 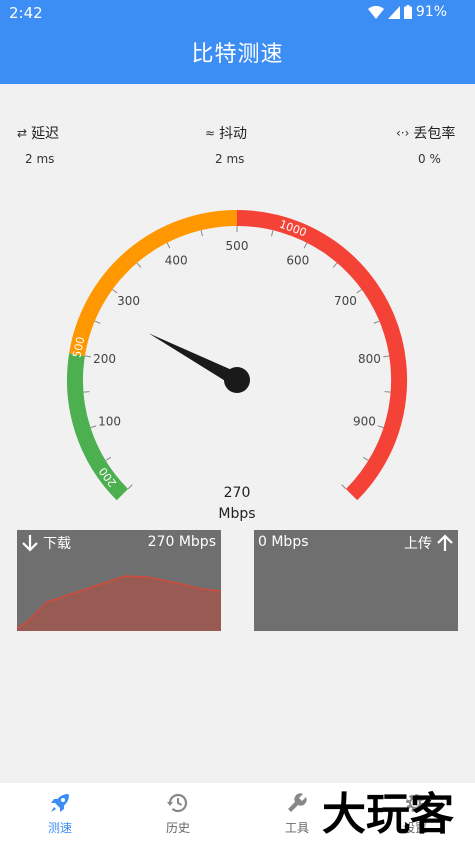 I want to click on rocket-icon, so click(x=60, y=803).